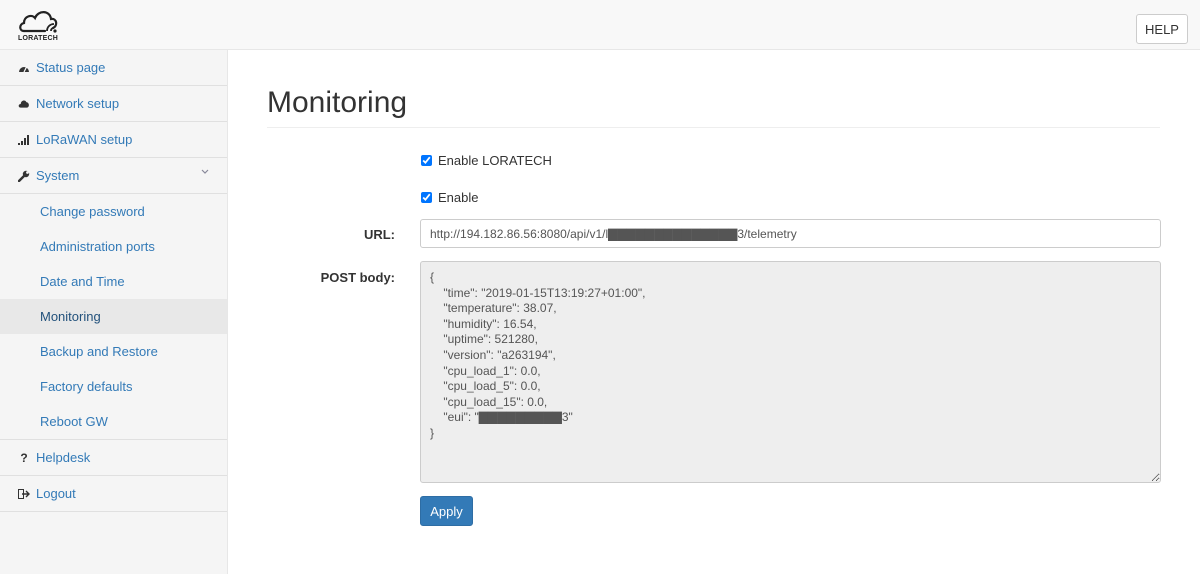  I want to click on dashboard-icon, so click(24, 68).